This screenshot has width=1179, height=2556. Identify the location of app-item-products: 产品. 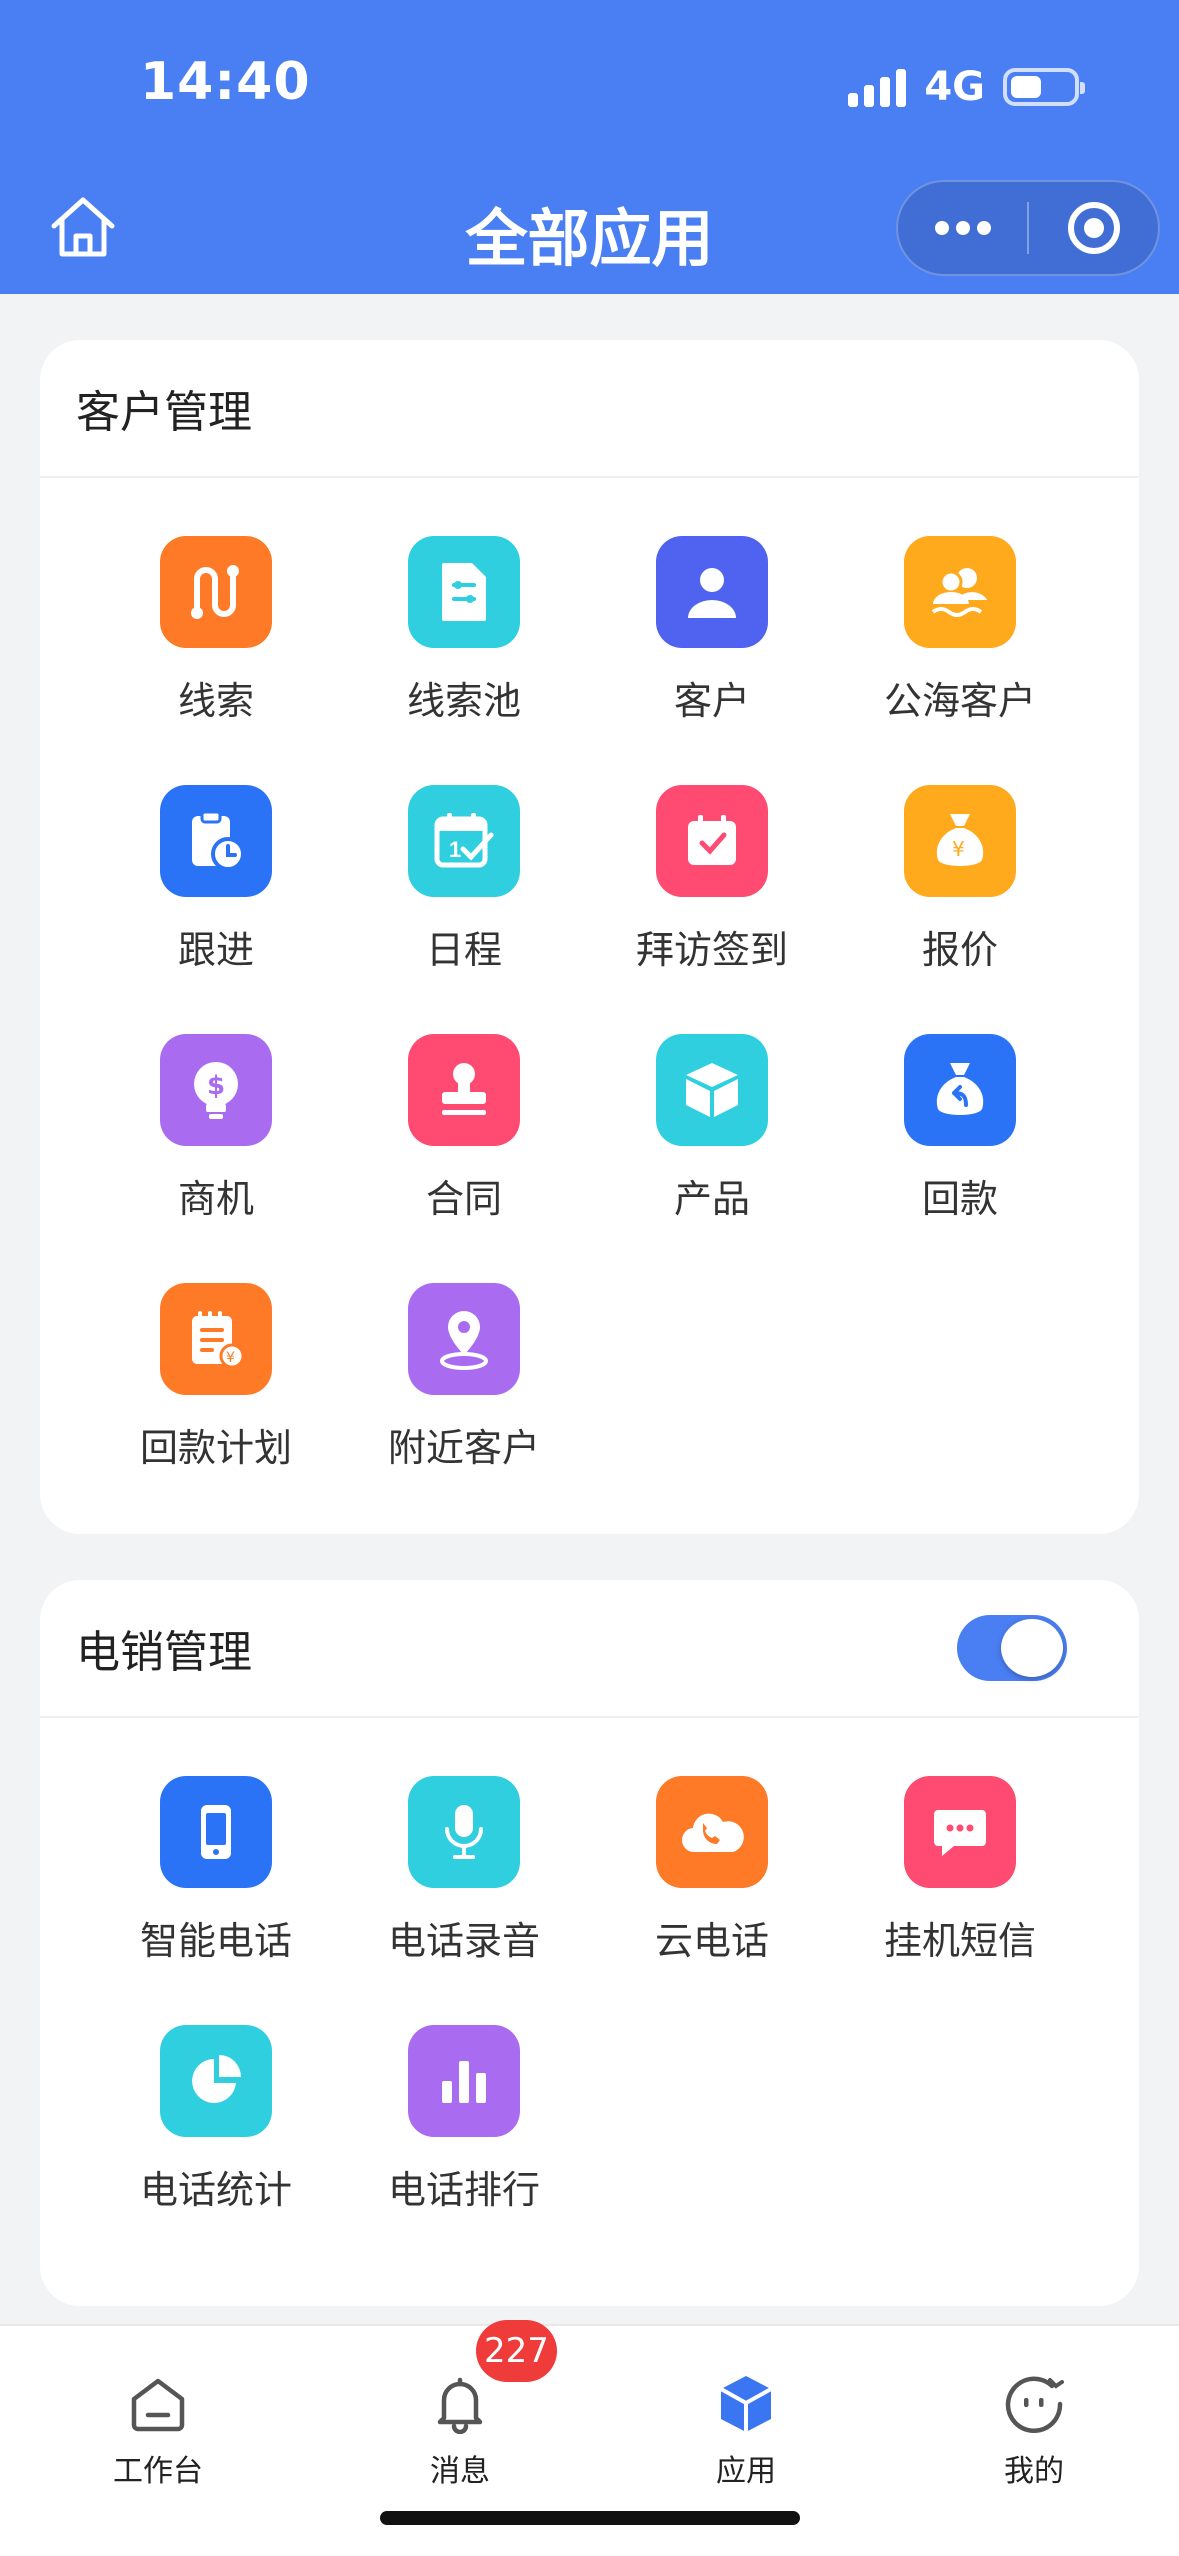
(712, 1158).